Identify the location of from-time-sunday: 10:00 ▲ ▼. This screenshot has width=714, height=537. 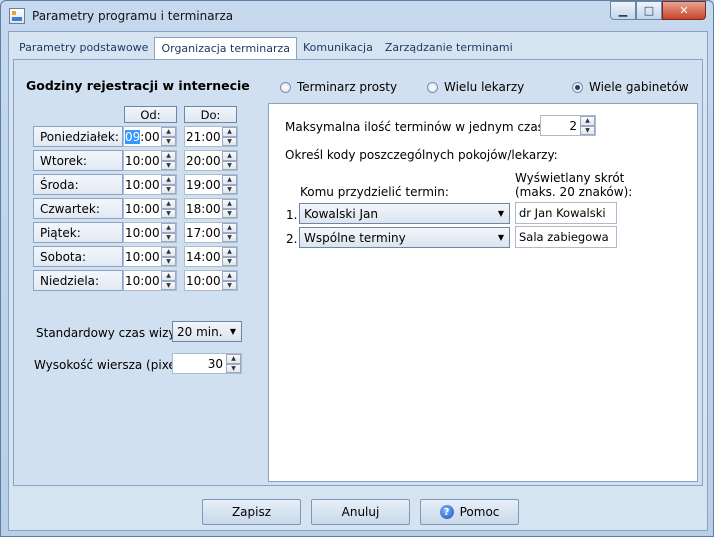
(150, 280).